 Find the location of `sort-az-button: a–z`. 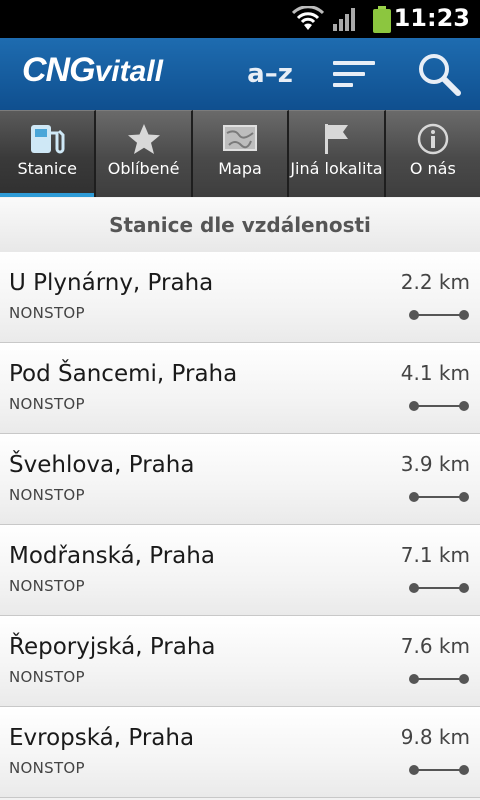

sort-az-button: a–z is located at coordinates (270, 74).